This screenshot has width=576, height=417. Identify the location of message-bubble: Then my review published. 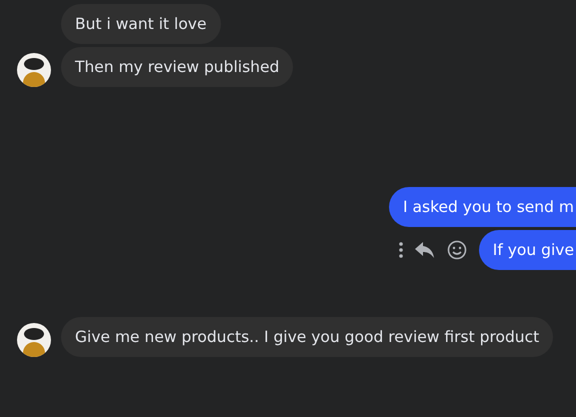
(177, 67).